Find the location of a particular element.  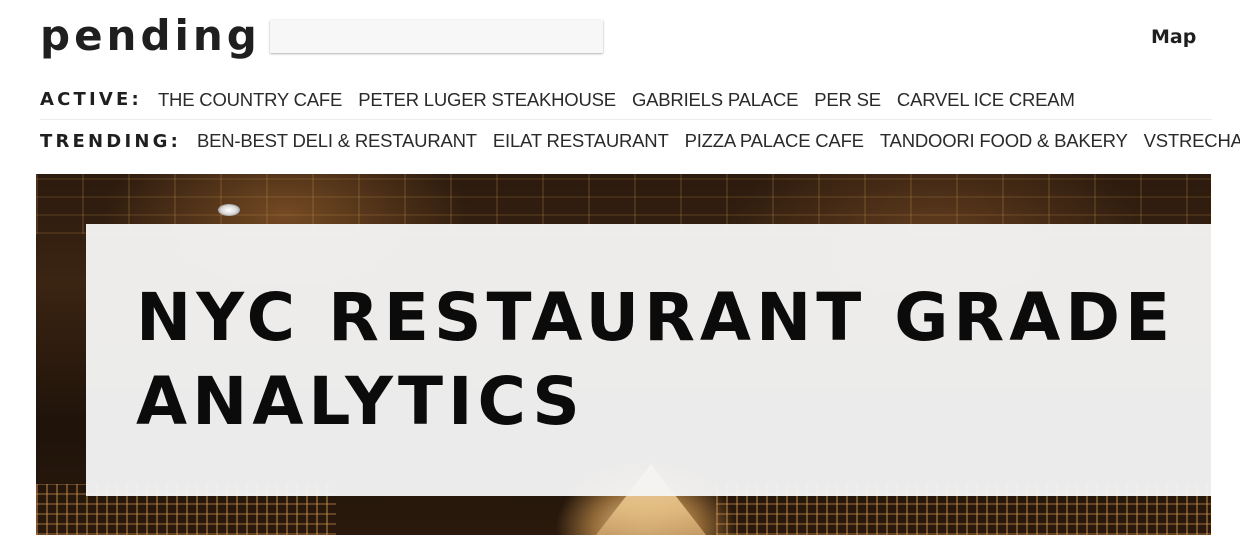

site-logo: pending is located at coordinates (150, 36).